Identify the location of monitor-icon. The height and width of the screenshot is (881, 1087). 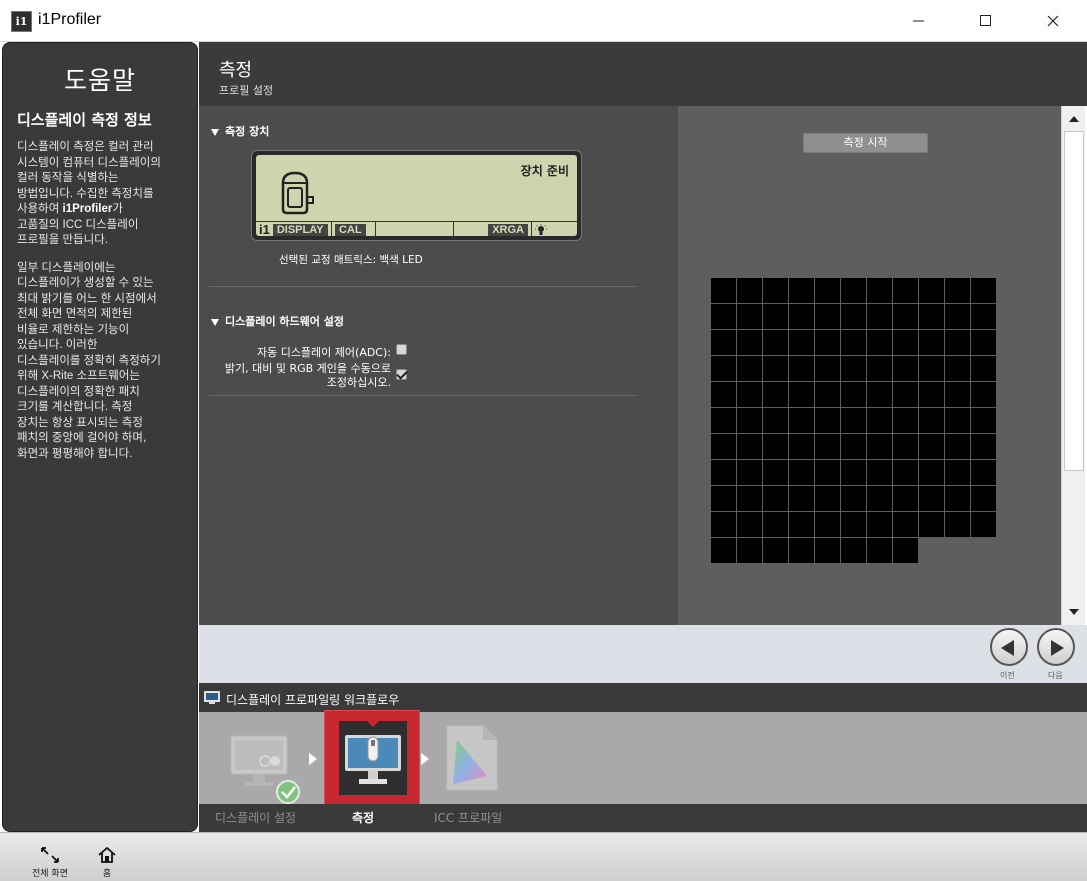
(212, 697).